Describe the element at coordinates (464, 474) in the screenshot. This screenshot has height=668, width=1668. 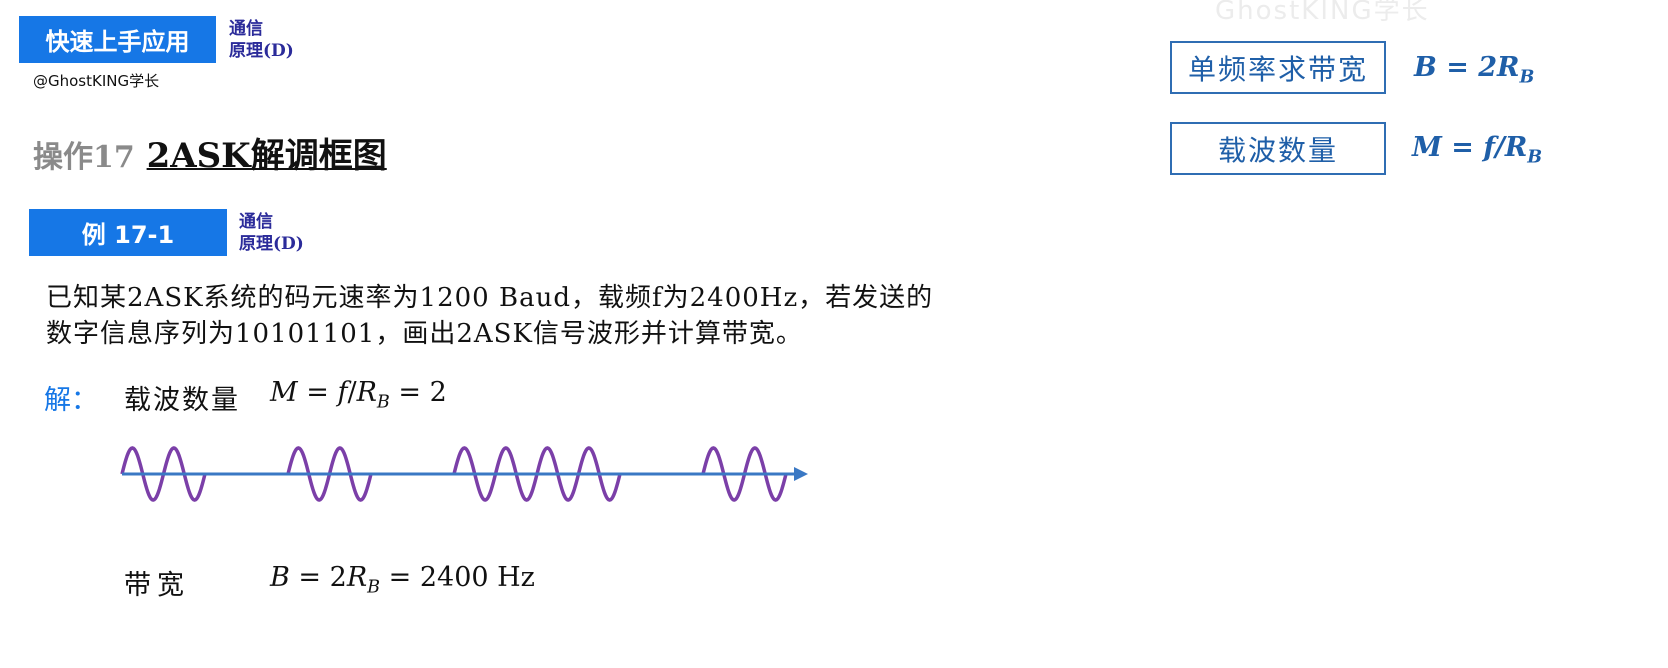
I see `ask-waveform` at that location.